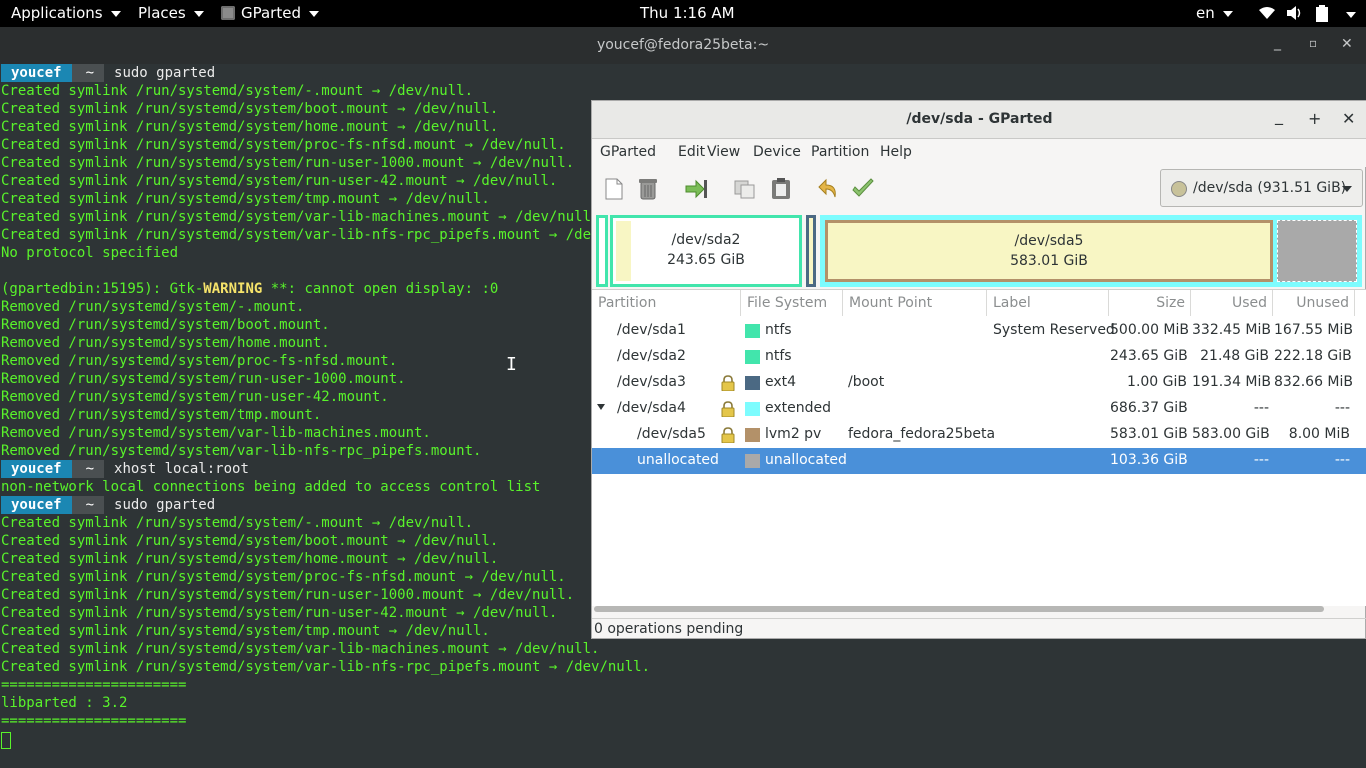 The width and height of the screenshot is (1366, 768). I want to click on partition-used: 332.45 MiB, so click(1232, 330).